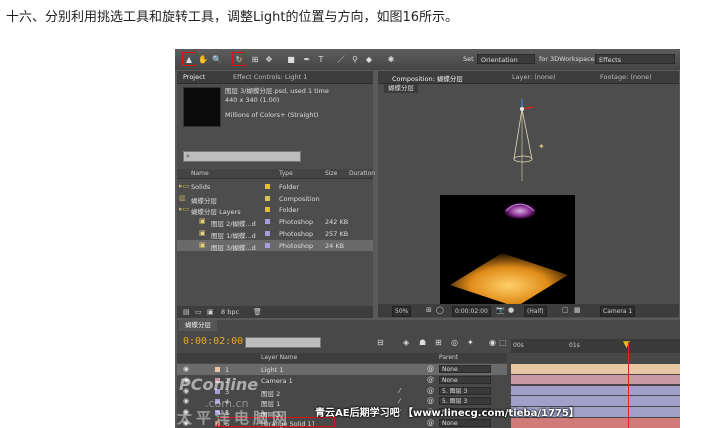 This screenshot has height=428, width=710. I want to click on timeline-timecode: 0:00:02:00, so click(213, 341).